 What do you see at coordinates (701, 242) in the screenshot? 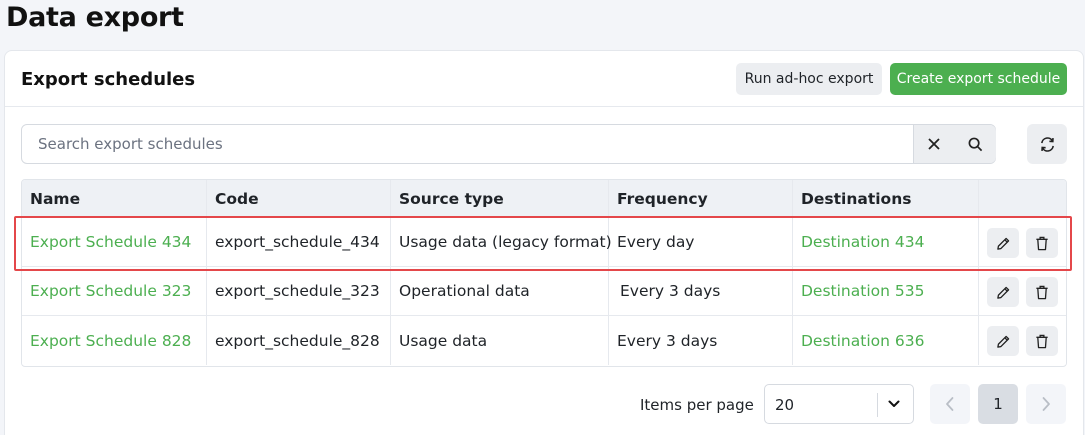
I see `schedule-frequency: Every day` at bounding box center [701, 242].